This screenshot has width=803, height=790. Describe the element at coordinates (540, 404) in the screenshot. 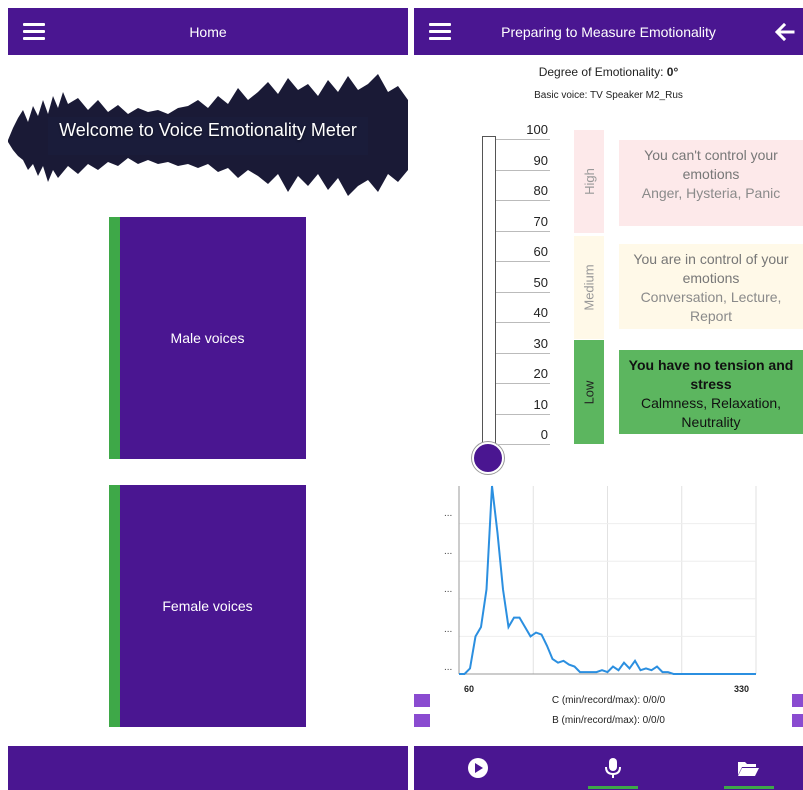

I see `scale-tick-label: 10` at that location.